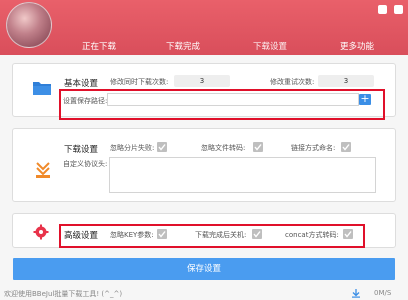 This screenshot has height=300, width=408. What do you see at coordinates (183, 47) in the screenshot?
I see `tab-completed: 下载完成` at bounding box center [183, 47].